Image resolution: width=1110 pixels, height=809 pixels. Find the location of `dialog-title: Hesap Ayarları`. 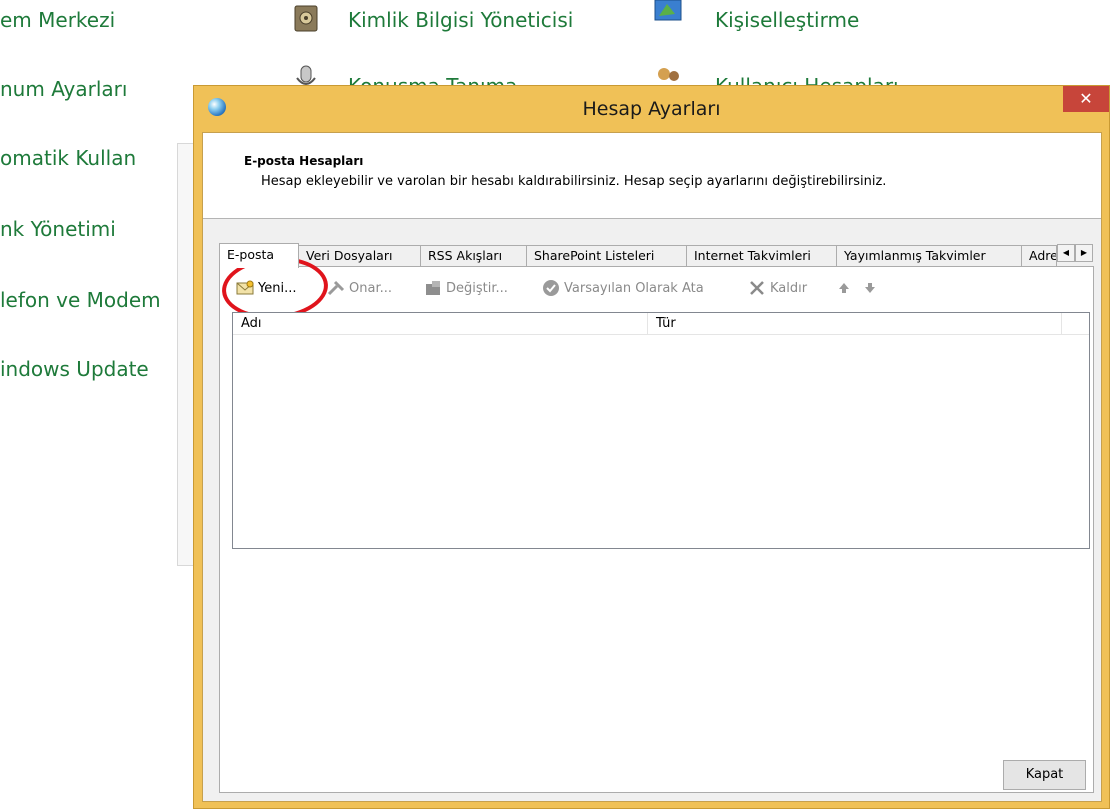

dialog-title: Hesap Ayarları is located at coordinates (651, 109).